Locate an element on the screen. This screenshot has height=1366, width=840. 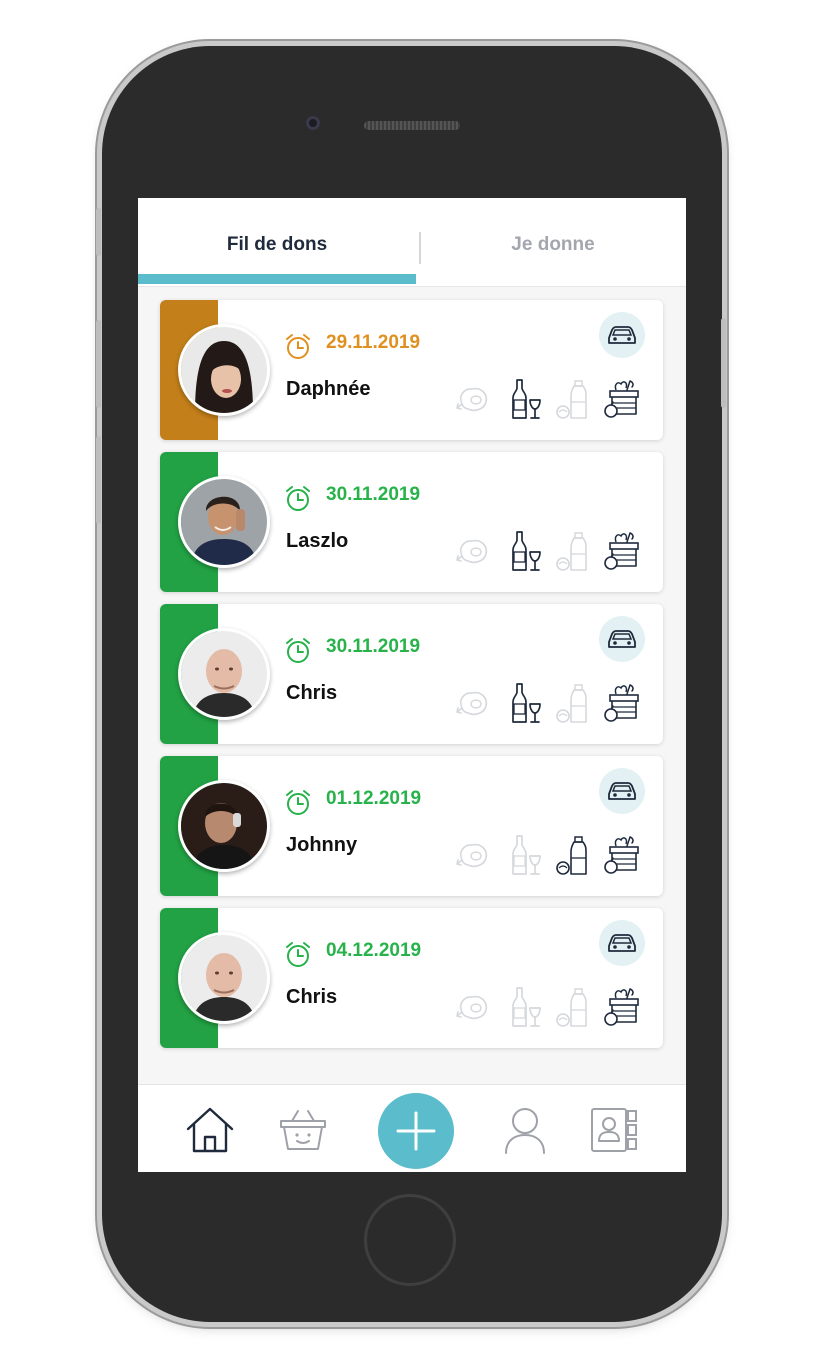
volume-up-button is located at coordinates (98, 364).